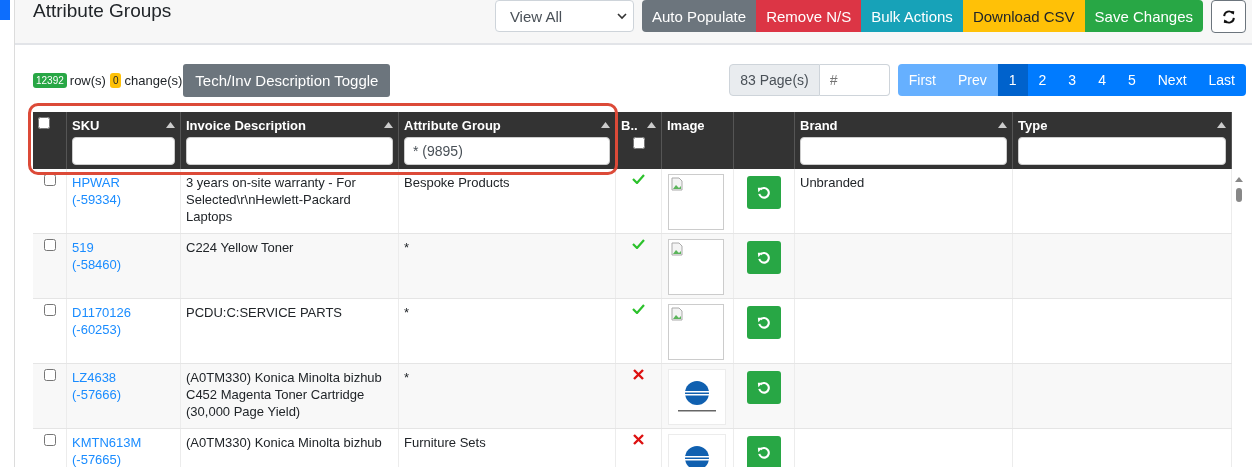 The height and width of the screenshot is (467, 1252). Describe the element at coordinates (686, 125) in the screenshot. I see `column-header: Image` at that location.